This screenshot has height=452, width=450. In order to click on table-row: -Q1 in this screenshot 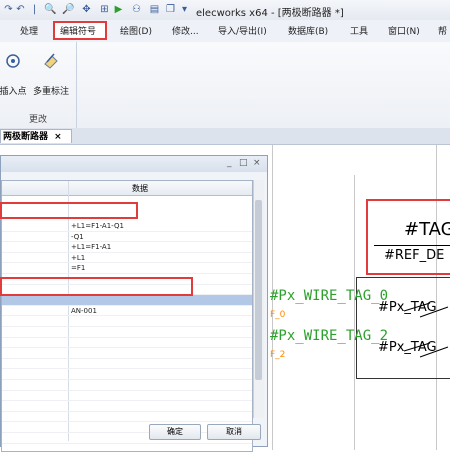, I will do `click(127, 237)`.